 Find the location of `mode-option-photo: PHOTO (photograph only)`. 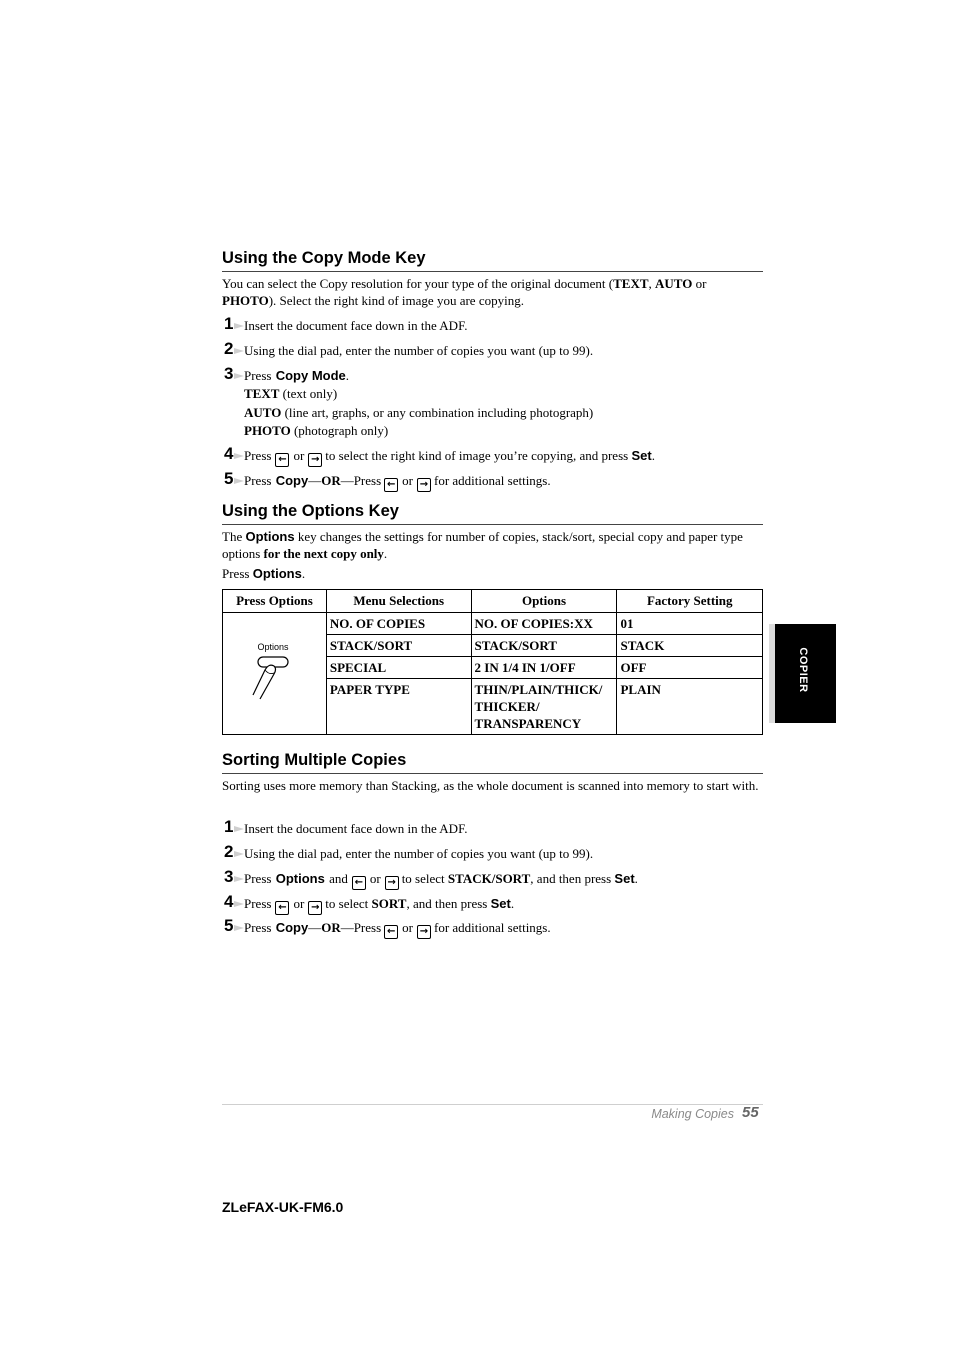

mode-option-photo: PHOTO (photograph only) is located at coordinates (316, 431).